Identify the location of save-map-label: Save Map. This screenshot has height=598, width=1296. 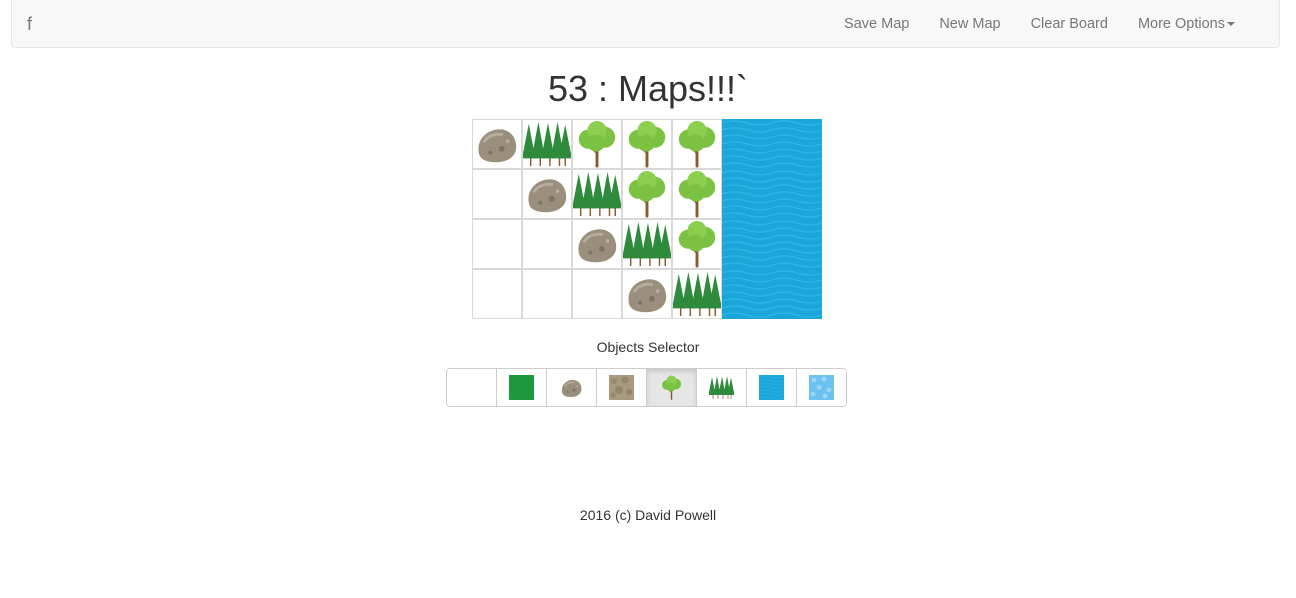
(877, 24).